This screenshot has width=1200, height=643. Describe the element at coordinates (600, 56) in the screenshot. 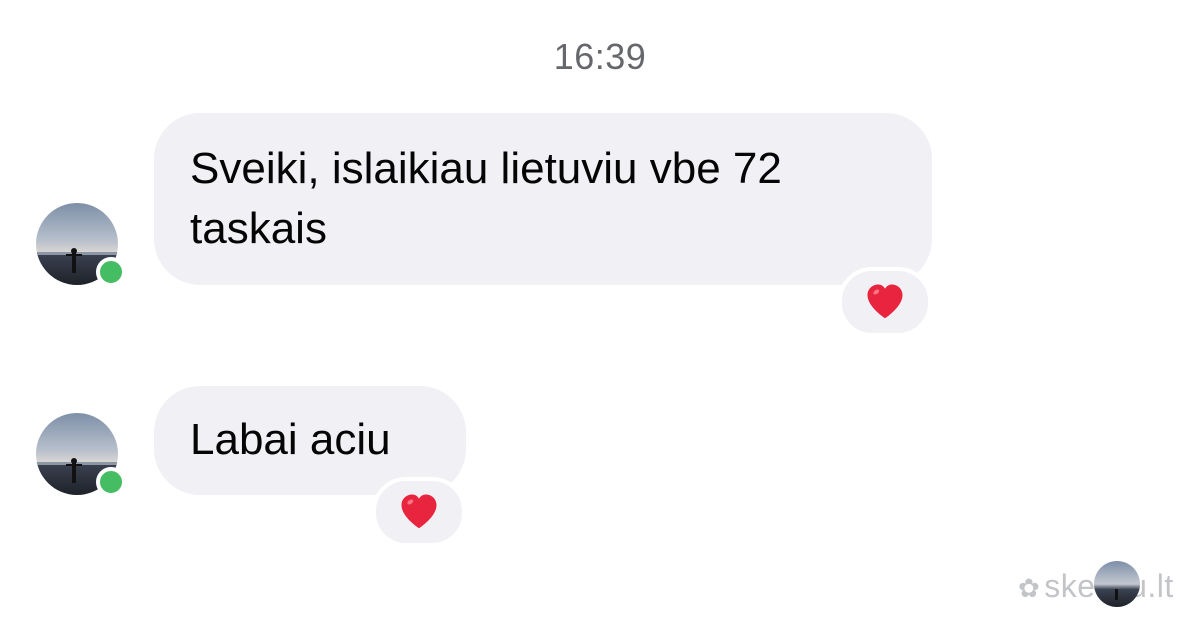

I see `message-timestamp: 16:39` at that location.